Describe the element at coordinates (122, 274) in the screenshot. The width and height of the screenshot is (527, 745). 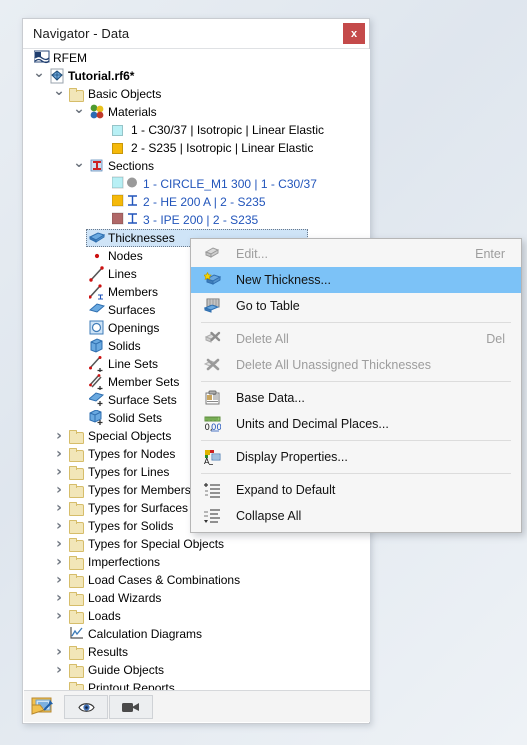
I see `tree-item-label: Lines` at that location.